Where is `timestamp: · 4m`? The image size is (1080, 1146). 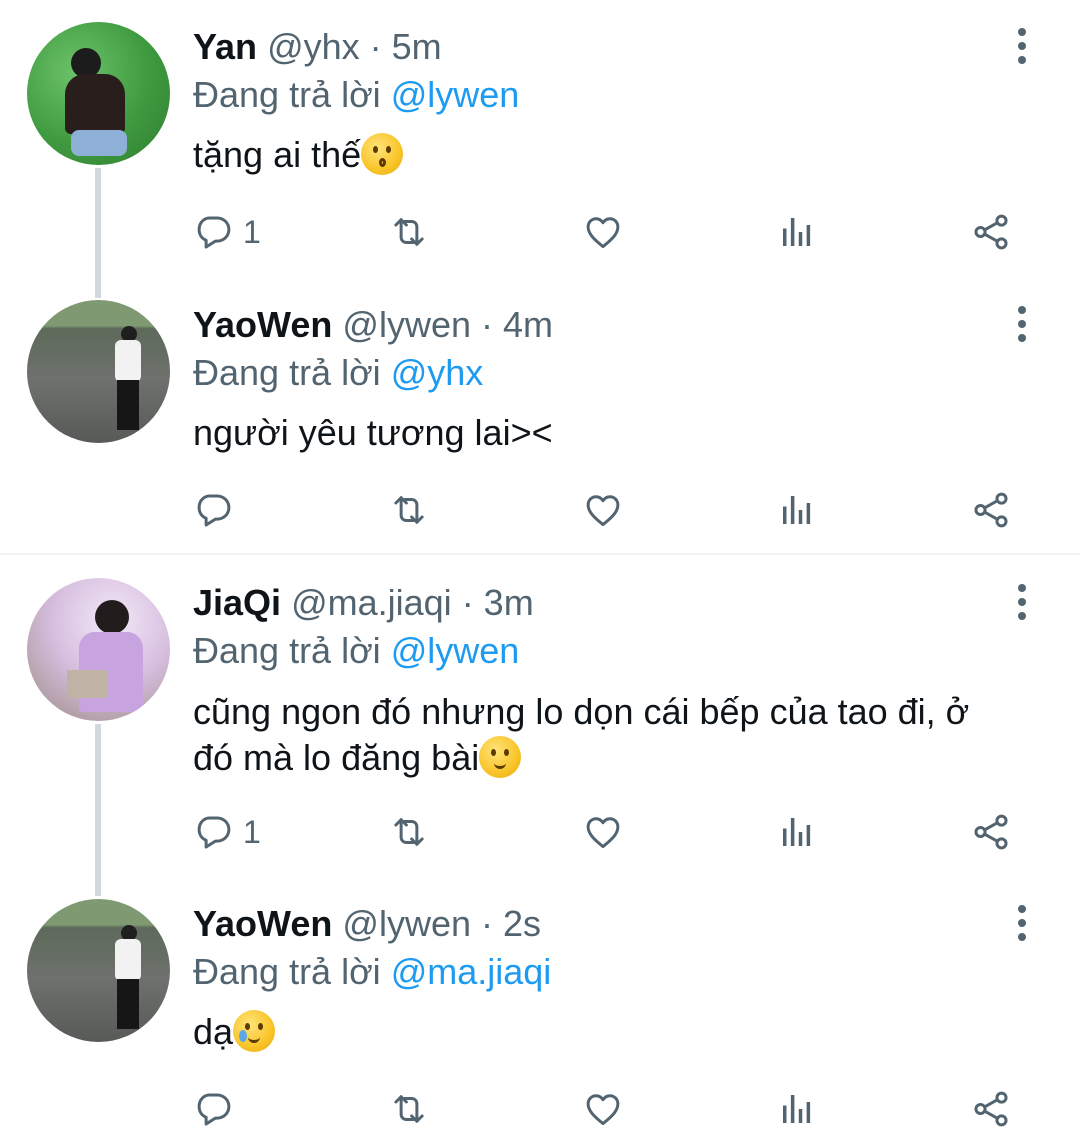
timestamp: · 4m is located at coordinates (517, 324).